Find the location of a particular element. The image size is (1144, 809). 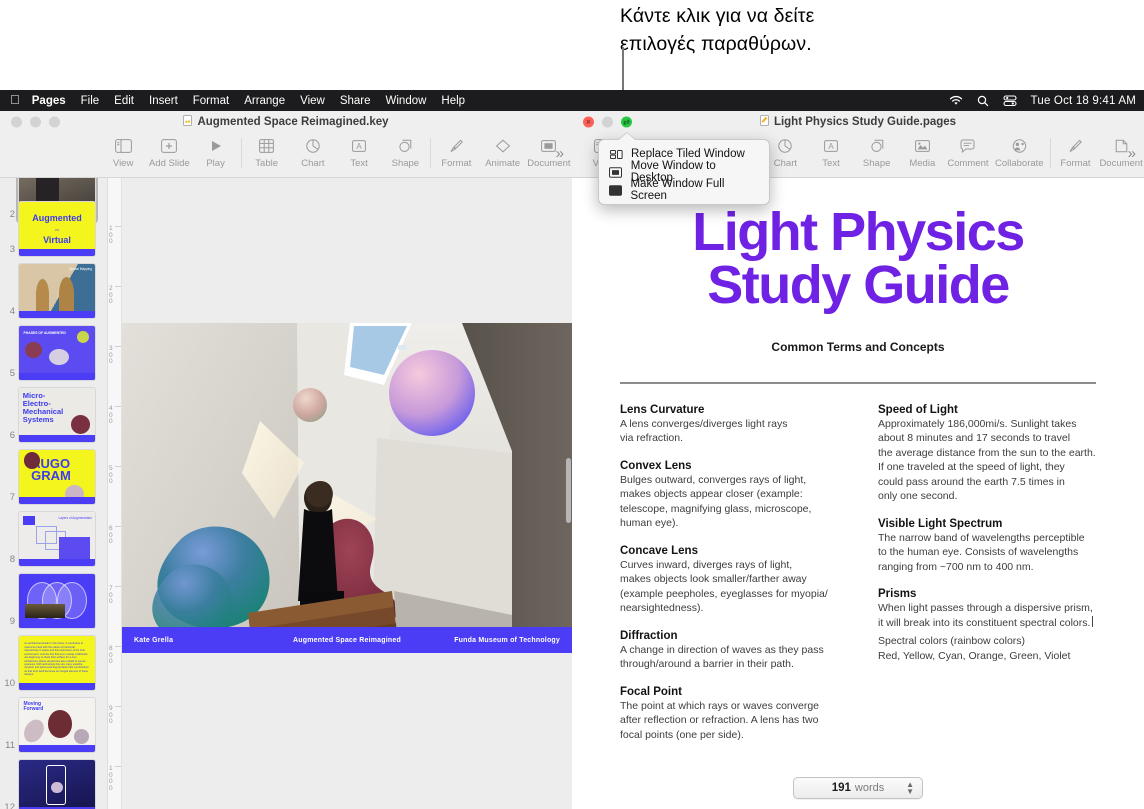

keynote-toolbar-view-label: View is located at coordinates (123, 163).